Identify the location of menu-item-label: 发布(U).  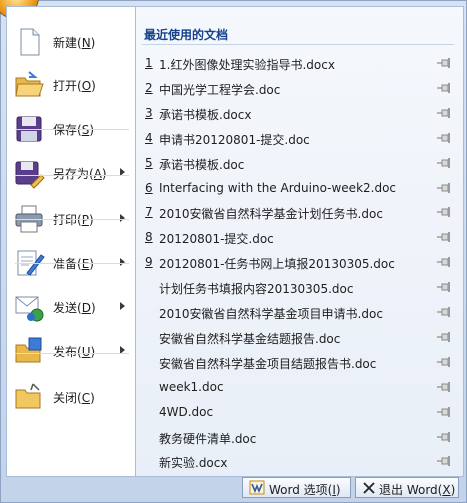
(74, 351).